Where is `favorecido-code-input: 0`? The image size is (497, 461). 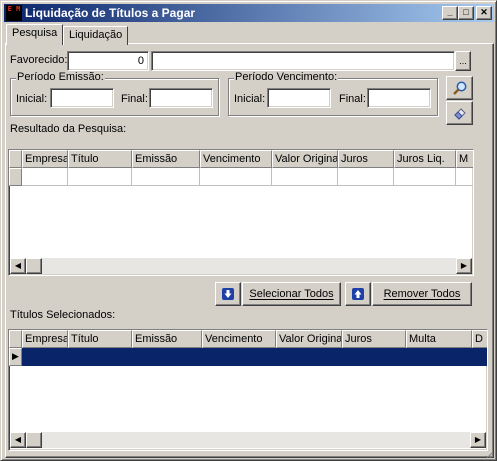 favorecido-code-input: 0 is located at coordinates (108, 61).